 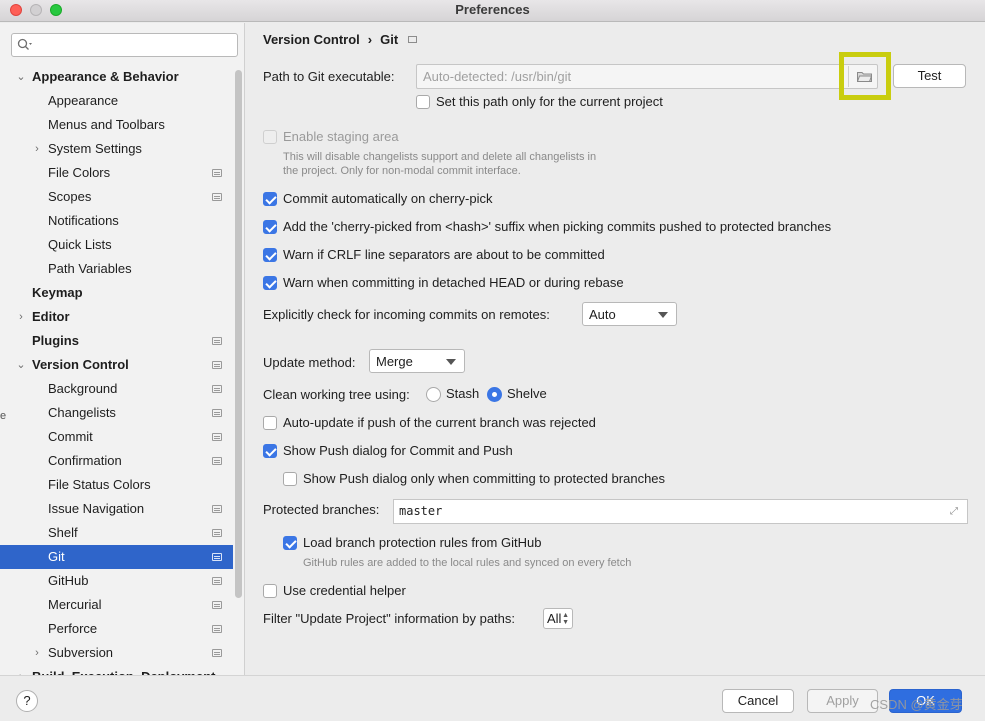 I want to click on git-path-placeholder: Auto-detected: /usr/bin/git, so click(x=497, y=76).